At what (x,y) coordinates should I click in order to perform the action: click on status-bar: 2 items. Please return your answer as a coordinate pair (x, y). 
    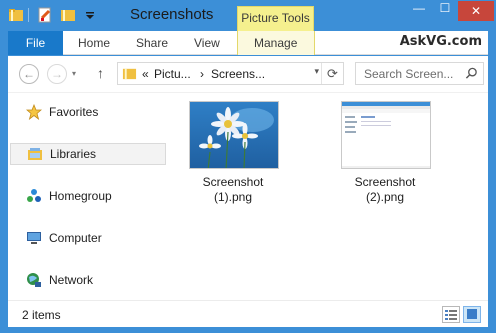
    Looking at the image, I should click on (248, 313).